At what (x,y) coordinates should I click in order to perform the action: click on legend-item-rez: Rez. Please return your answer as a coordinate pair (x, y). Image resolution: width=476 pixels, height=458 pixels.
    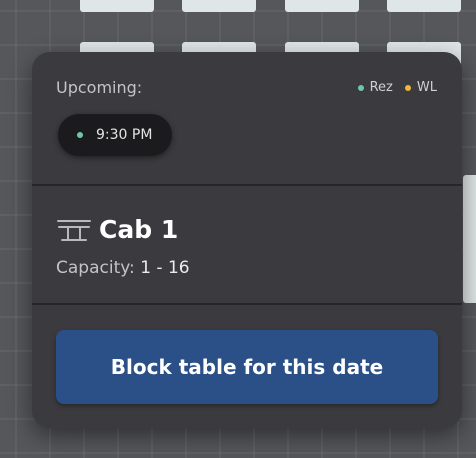
    Looking at the image, I should click on (375, 88).